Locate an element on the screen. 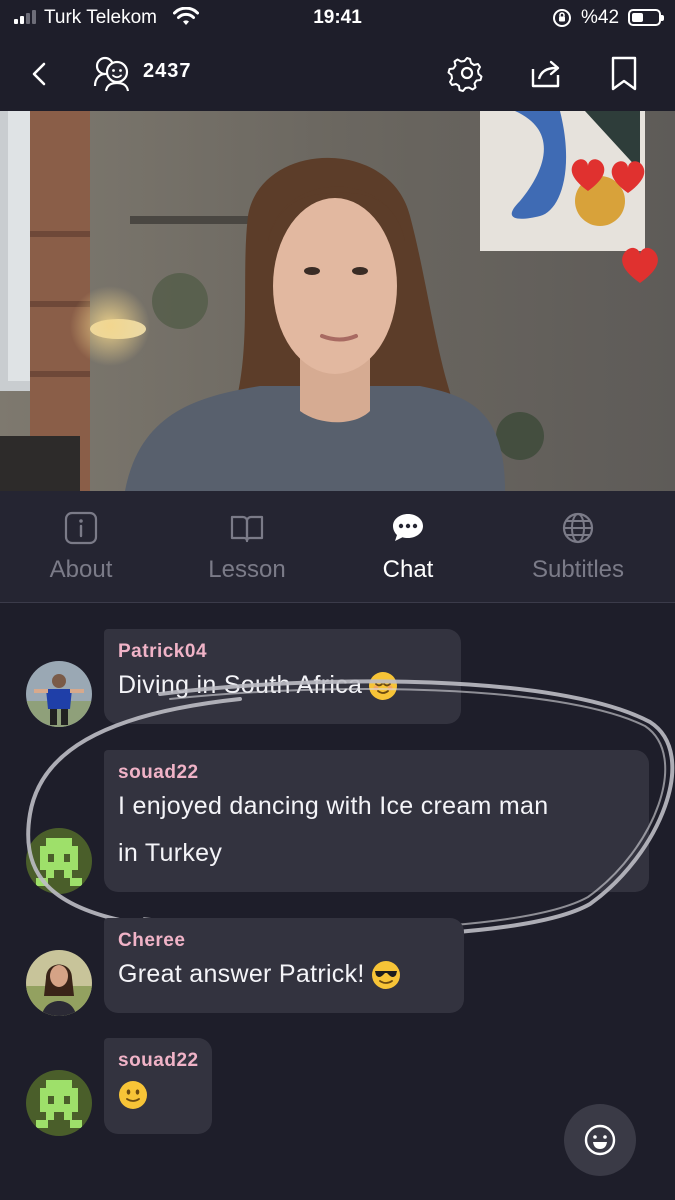 The height and width of the screenshot is (1200, 675). emoji-reaction-button is located at coordinates (600, 1140).